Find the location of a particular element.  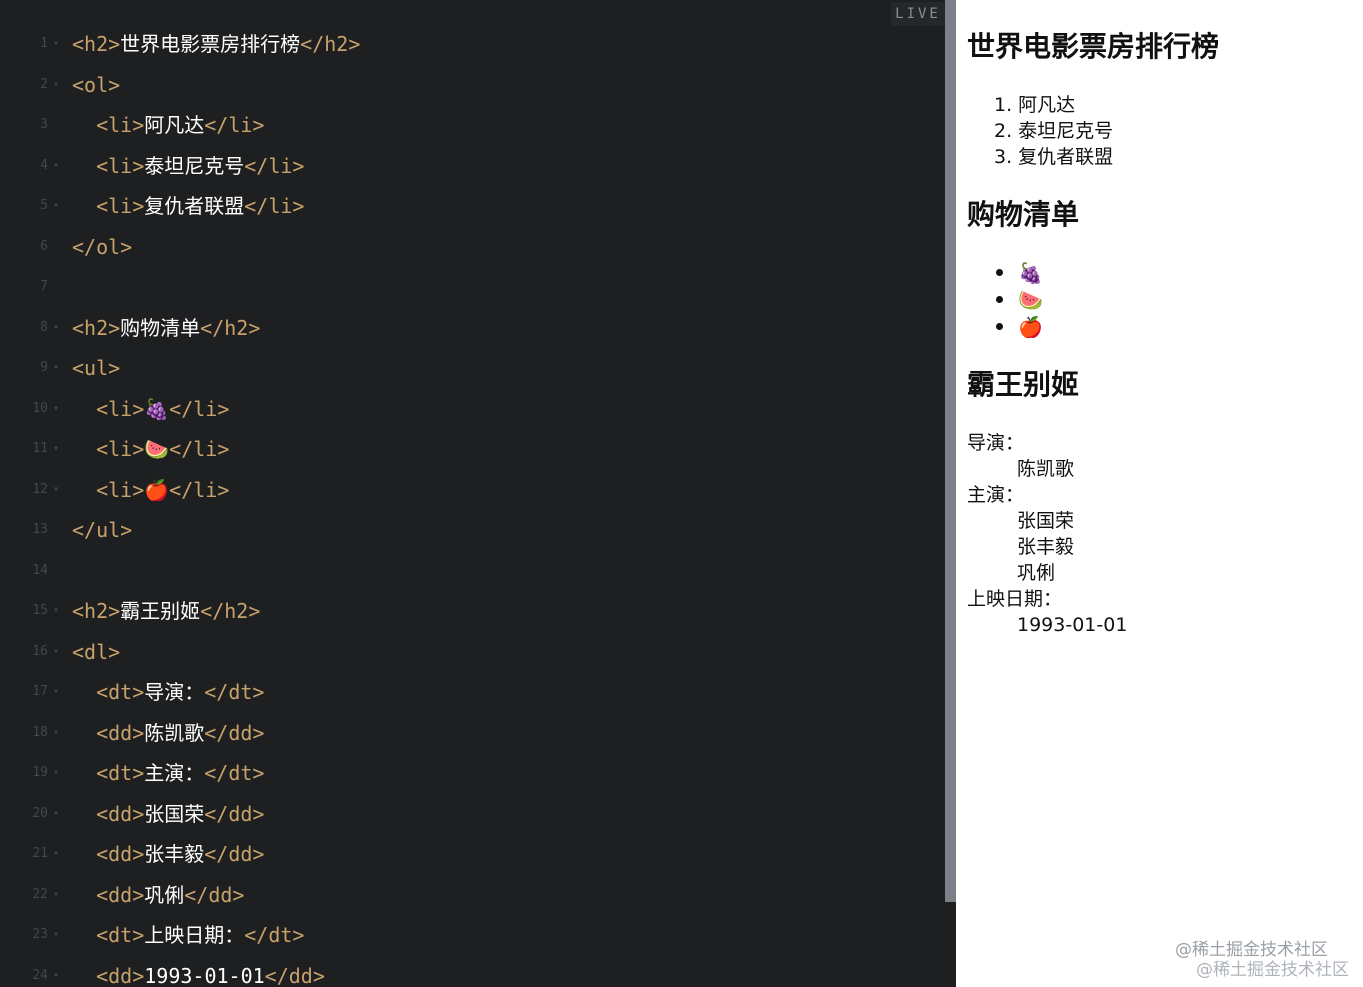

ol-item: 3. 复仇者联盟 is located at coordinates (1054, 157).